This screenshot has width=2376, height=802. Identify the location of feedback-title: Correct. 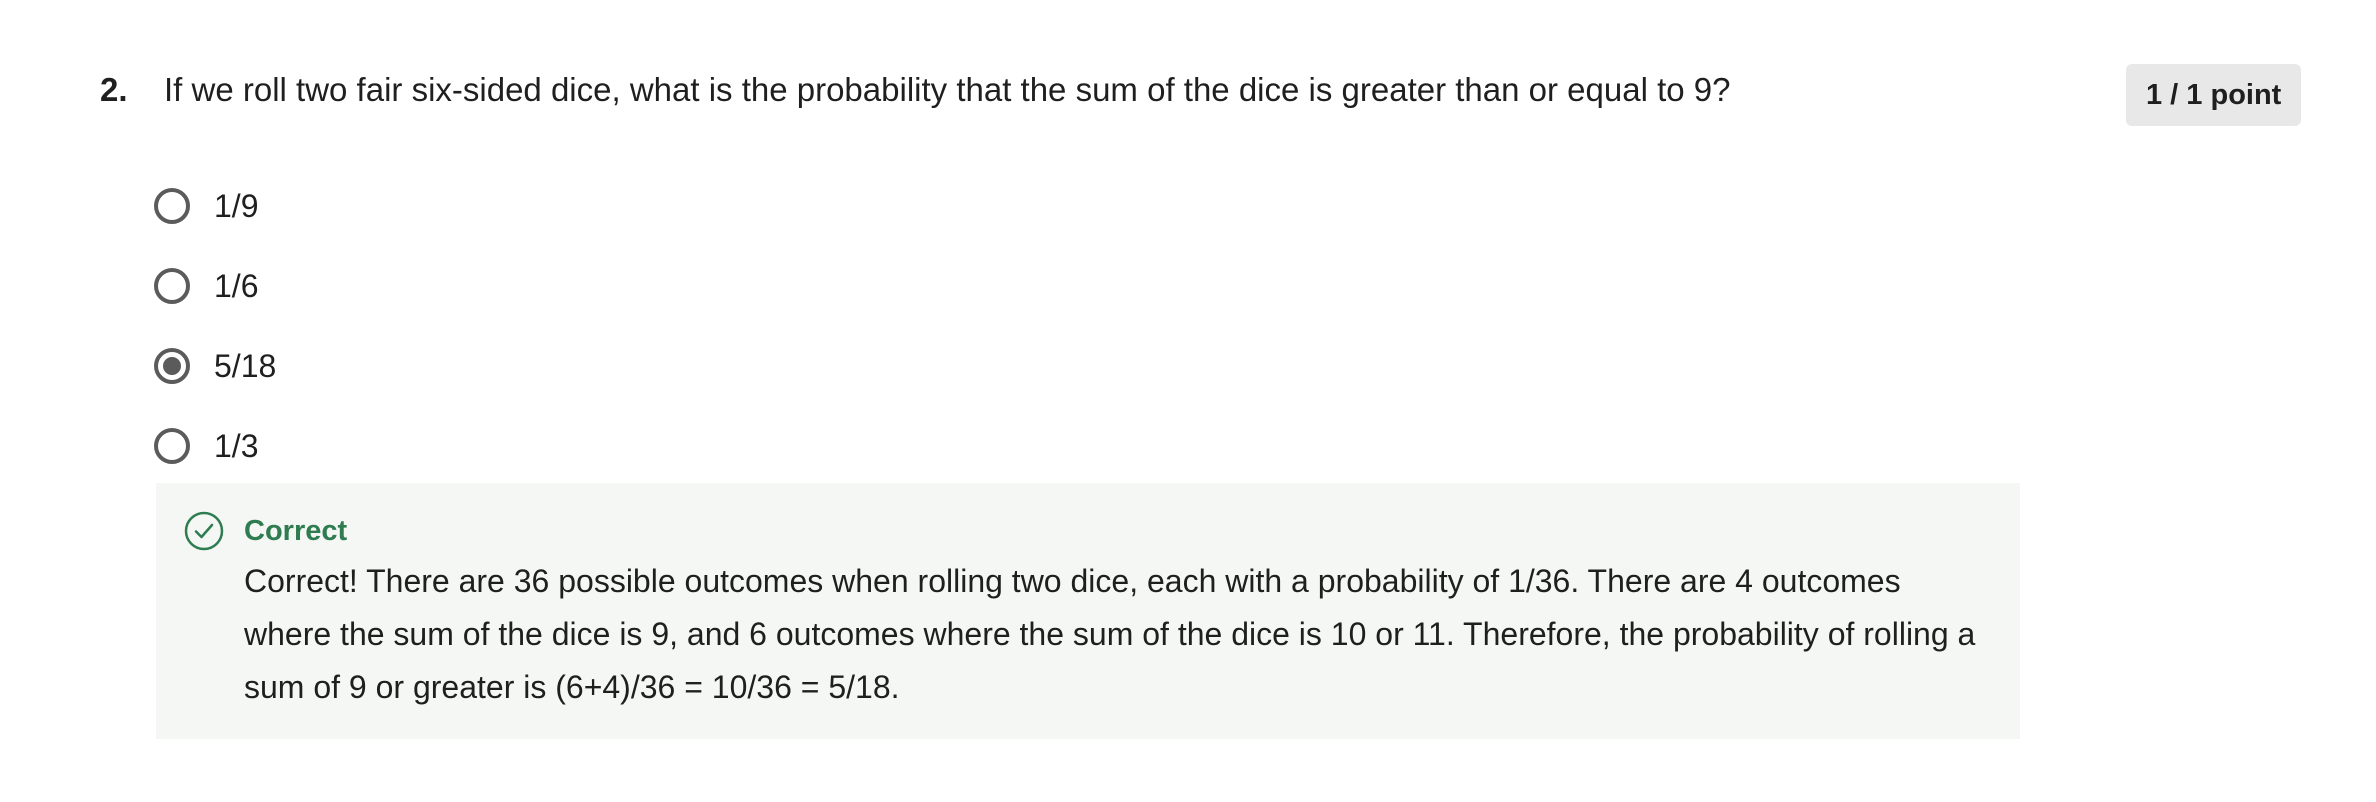
(296, 531).